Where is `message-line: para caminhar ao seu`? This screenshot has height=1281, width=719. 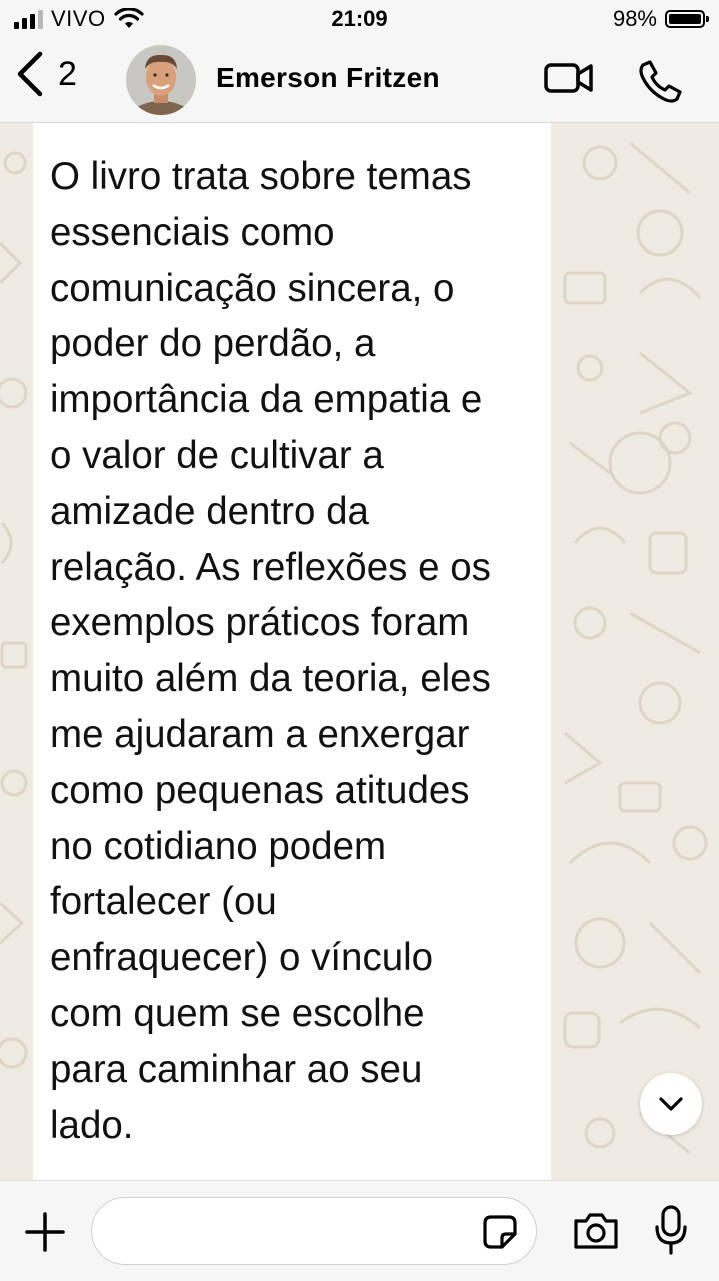 message-line: para caminhar ao seu is located at coordinates (236, 1069).